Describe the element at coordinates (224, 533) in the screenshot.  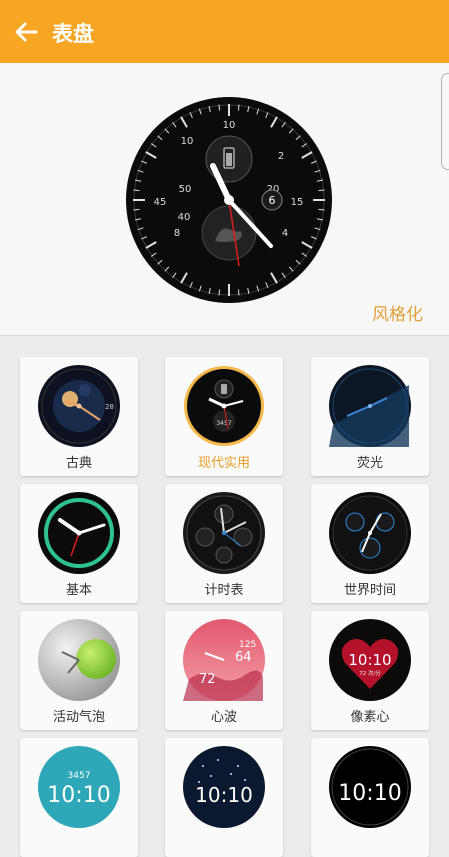
I see `chronograph-face-thumbnail` at that location.